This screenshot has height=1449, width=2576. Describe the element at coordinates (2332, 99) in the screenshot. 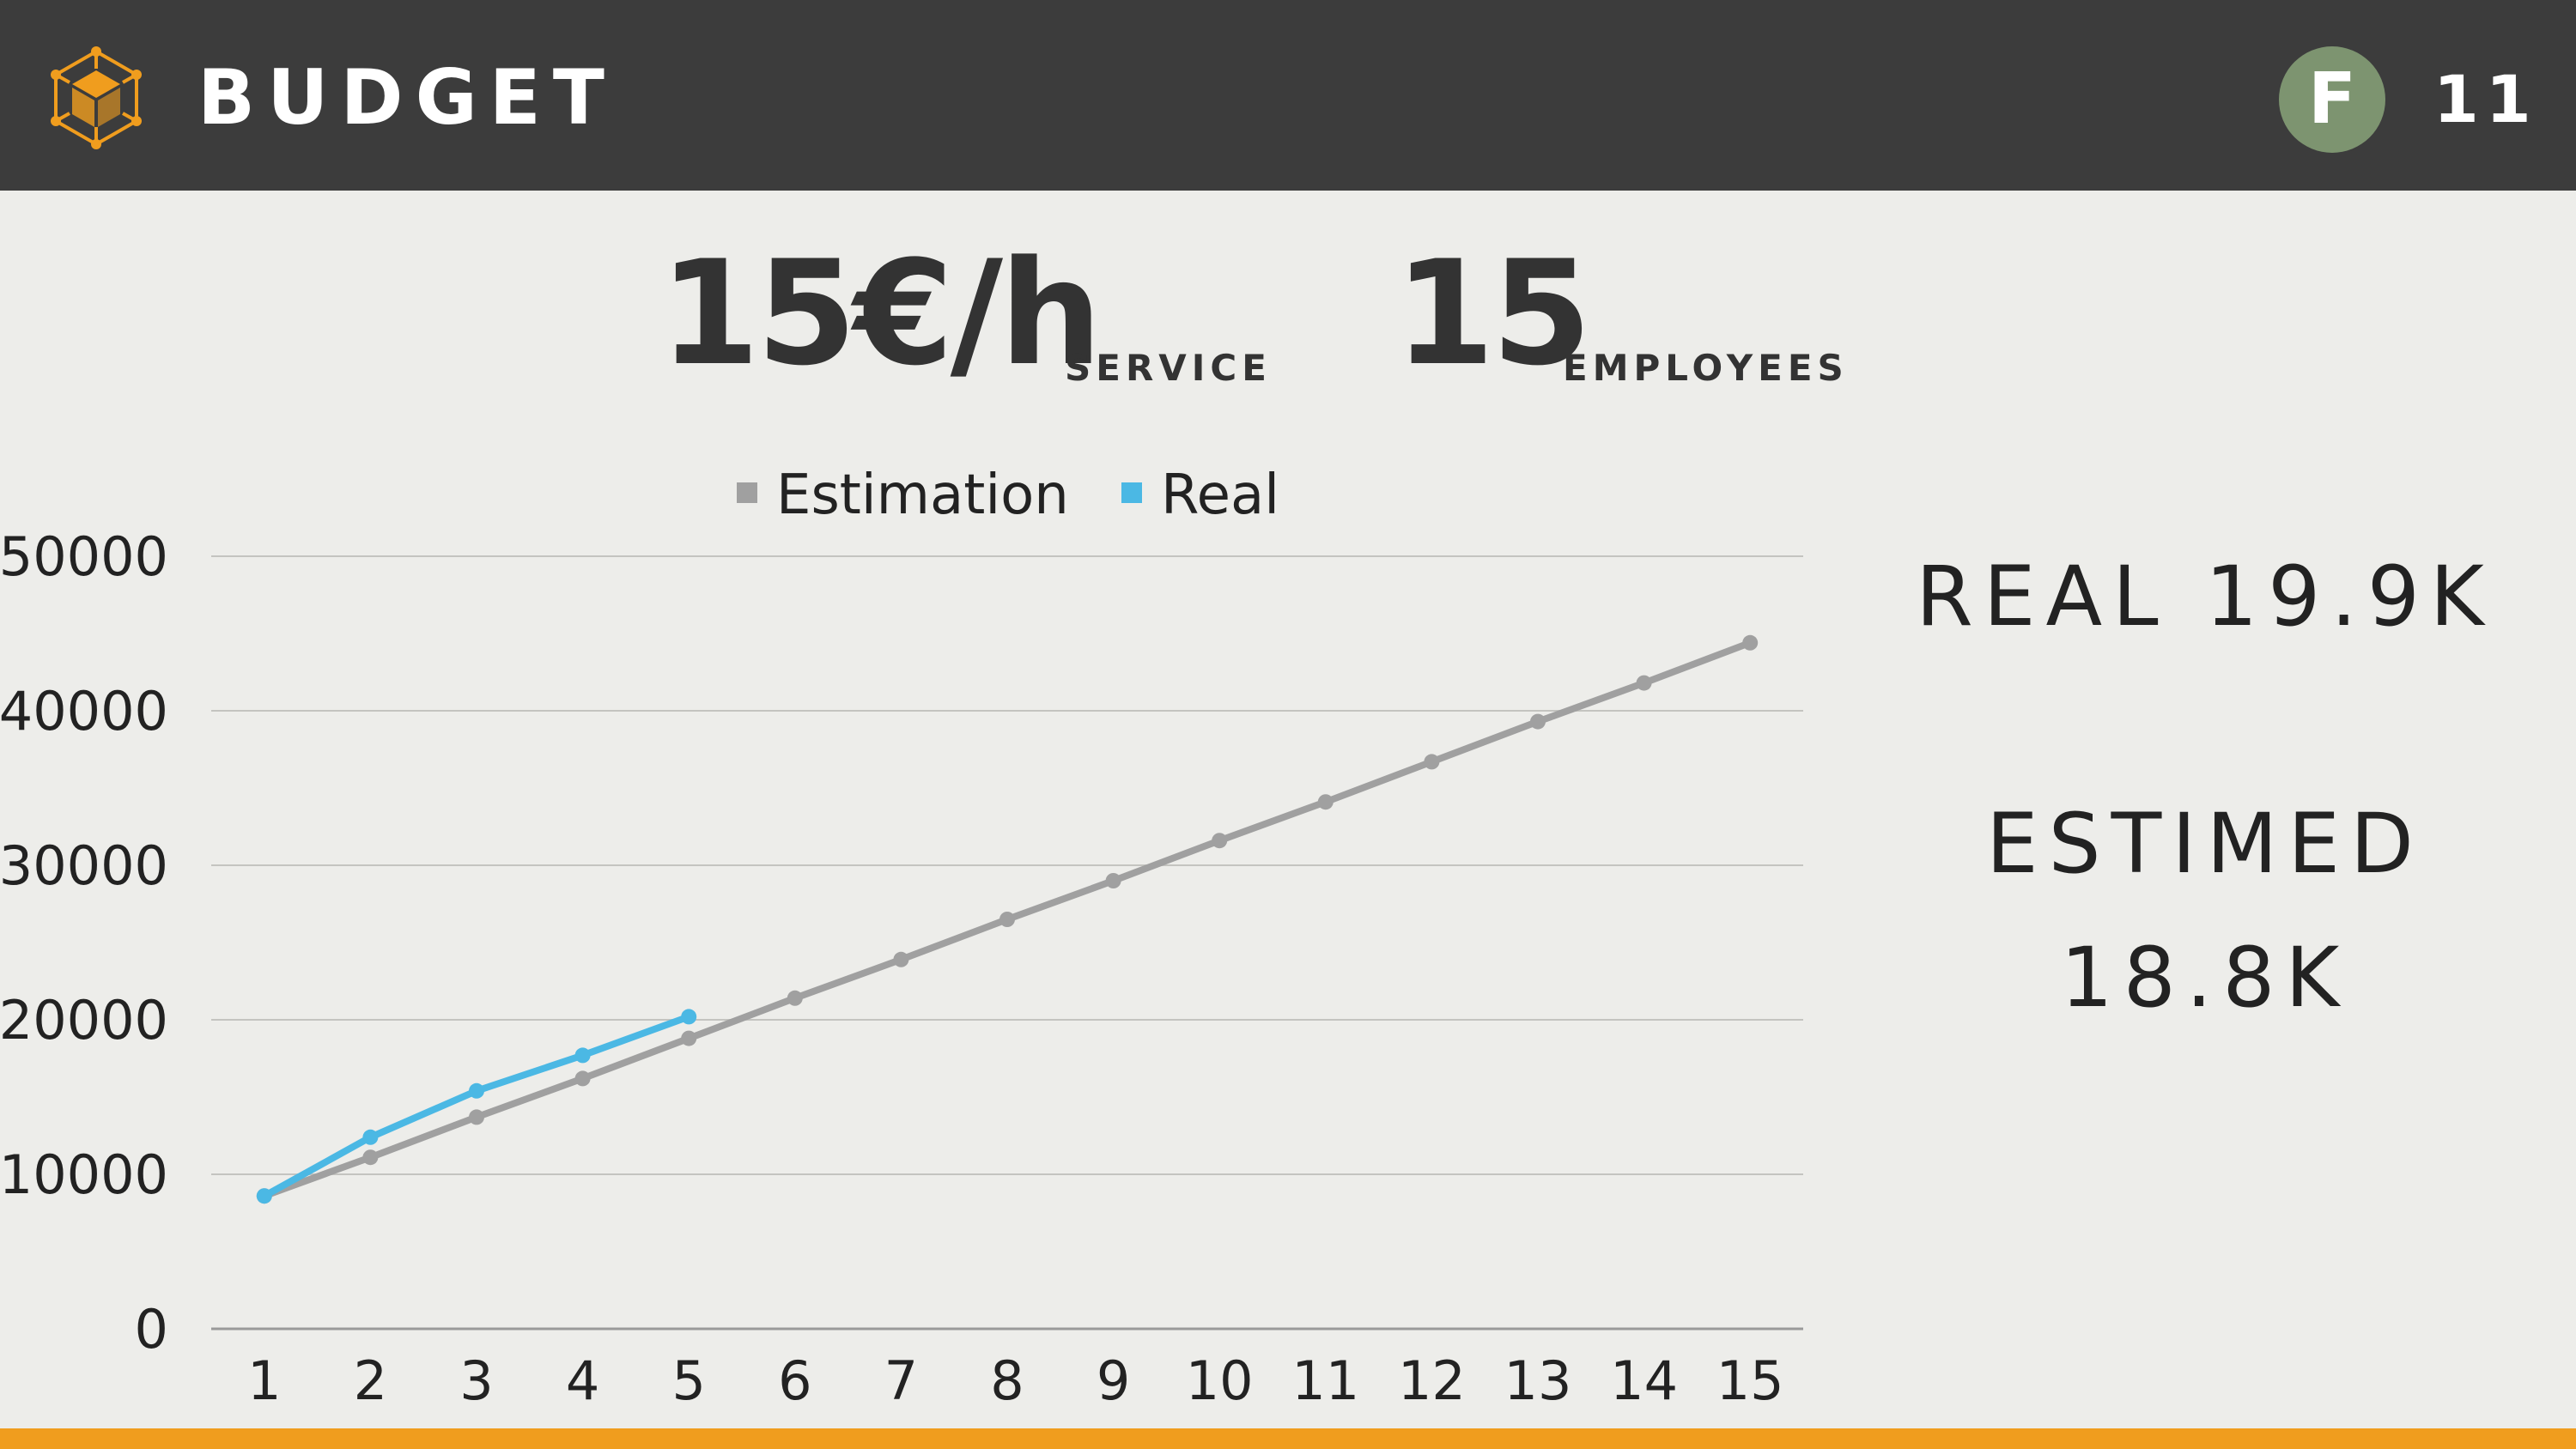

I see `avatar: F` at that location.